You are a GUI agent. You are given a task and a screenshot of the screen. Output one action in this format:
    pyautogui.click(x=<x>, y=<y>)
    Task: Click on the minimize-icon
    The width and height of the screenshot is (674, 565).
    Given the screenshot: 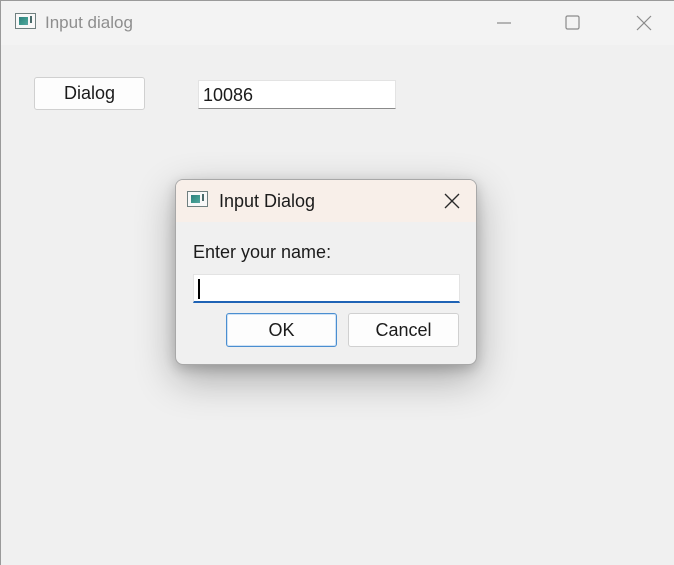 What is the action you would take?
    pyautogui.click(x=504, y=23)
    